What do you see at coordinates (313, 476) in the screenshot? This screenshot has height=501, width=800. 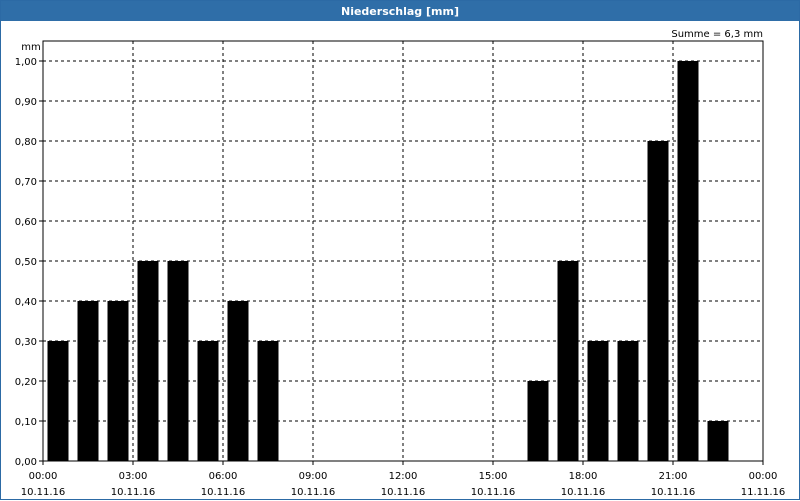 I see `x-tick-time: 09:00` at bounding box center [313, 476].